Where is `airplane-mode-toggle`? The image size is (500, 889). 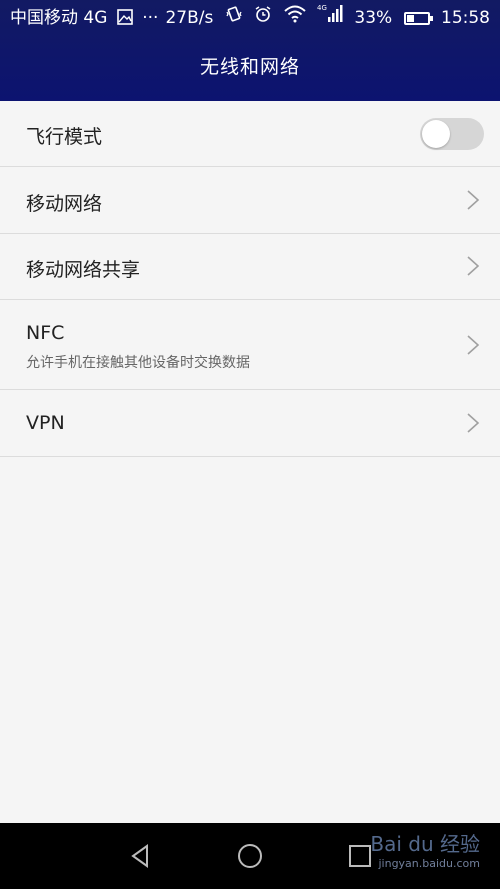
airplane-mode-toggle is located at coordinates (452, 134).